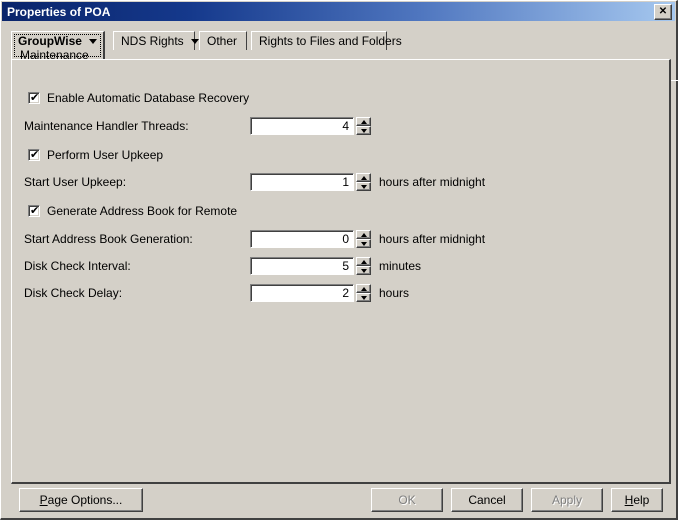 The width and height of the screenshot is (678, 520). Describe the element at coordinates (50, 41) in the screenshot. I see `tab-groupwise-label: GroupWise` at that location.